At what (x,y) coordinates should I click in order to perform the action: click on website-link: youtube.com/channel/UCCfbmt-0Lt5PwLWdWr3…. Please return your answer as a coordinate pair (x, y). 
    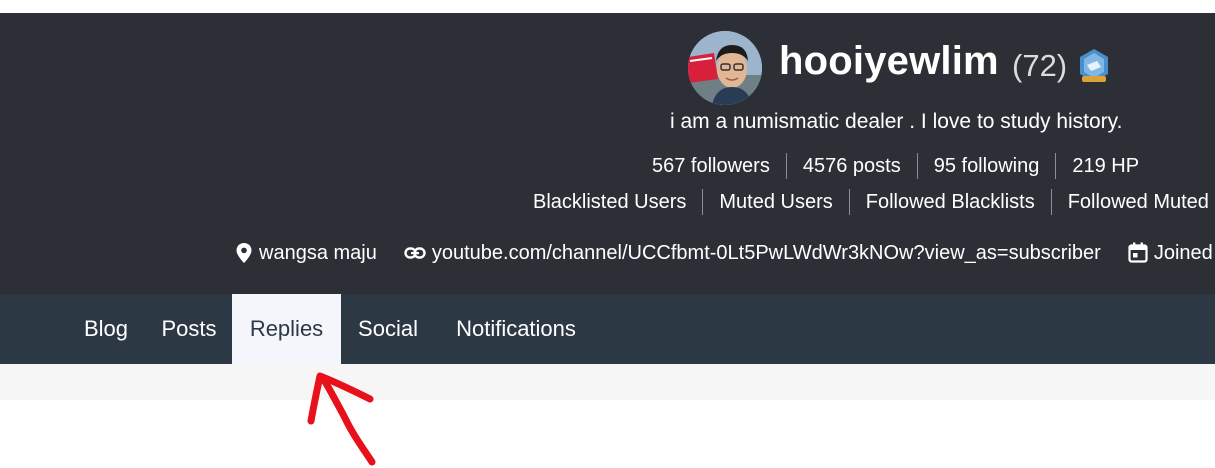
    Looking at the image, I should click on (766, 253).